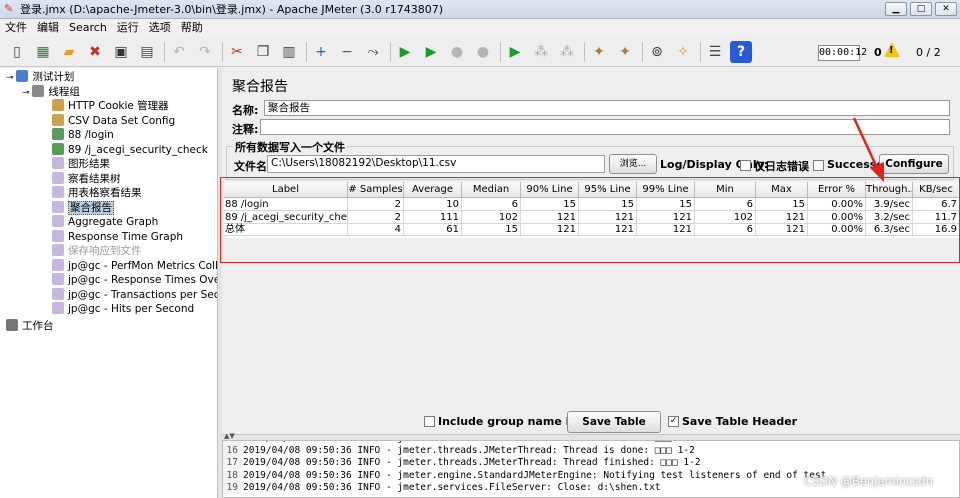 Image resolution: width=960 pixels, height=498 pixels. I want to click on paste-icon: ▥, so click(289, 52).